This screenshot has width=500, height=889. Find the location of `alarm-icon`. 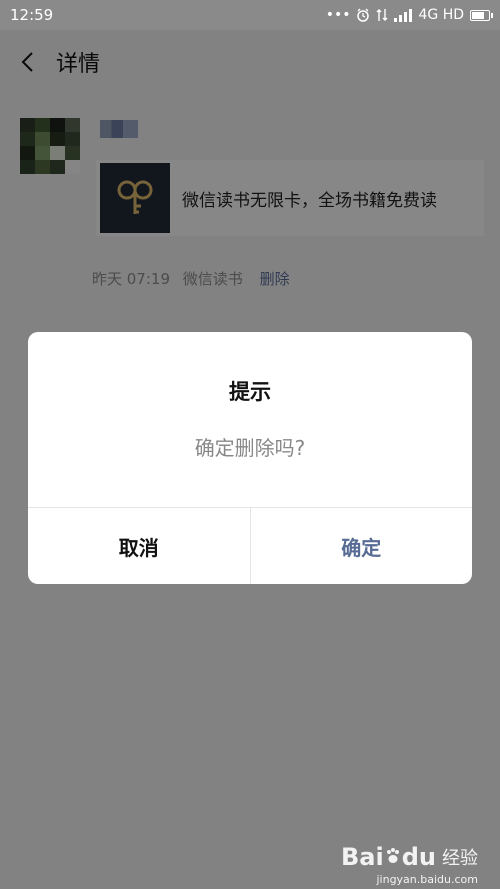

alarm-icon is located at coordinates (363, 15).